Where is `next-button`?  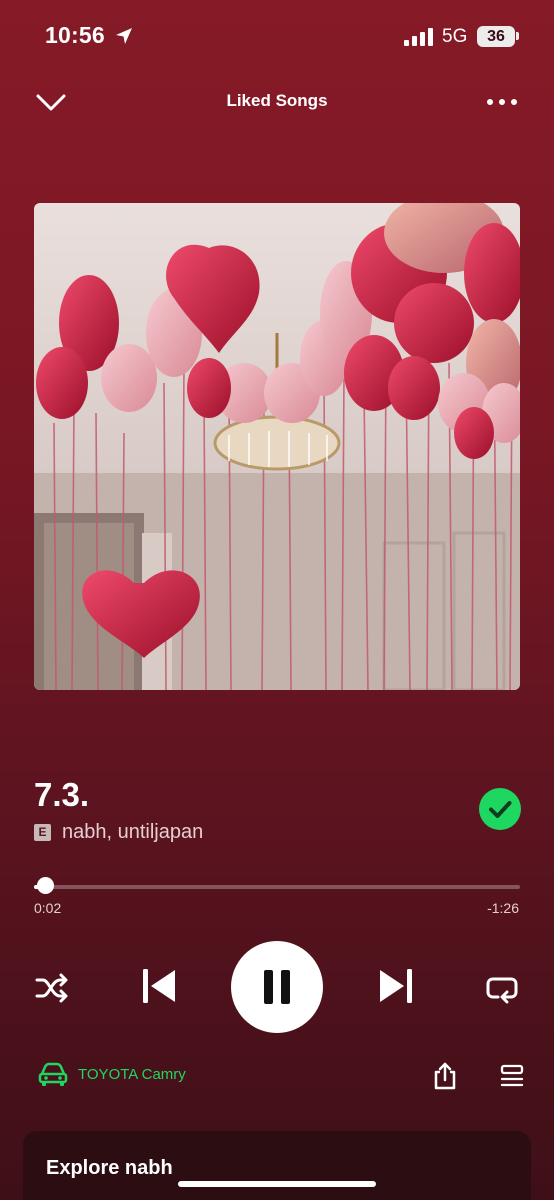 next-button is located at coordinates (396, 986).